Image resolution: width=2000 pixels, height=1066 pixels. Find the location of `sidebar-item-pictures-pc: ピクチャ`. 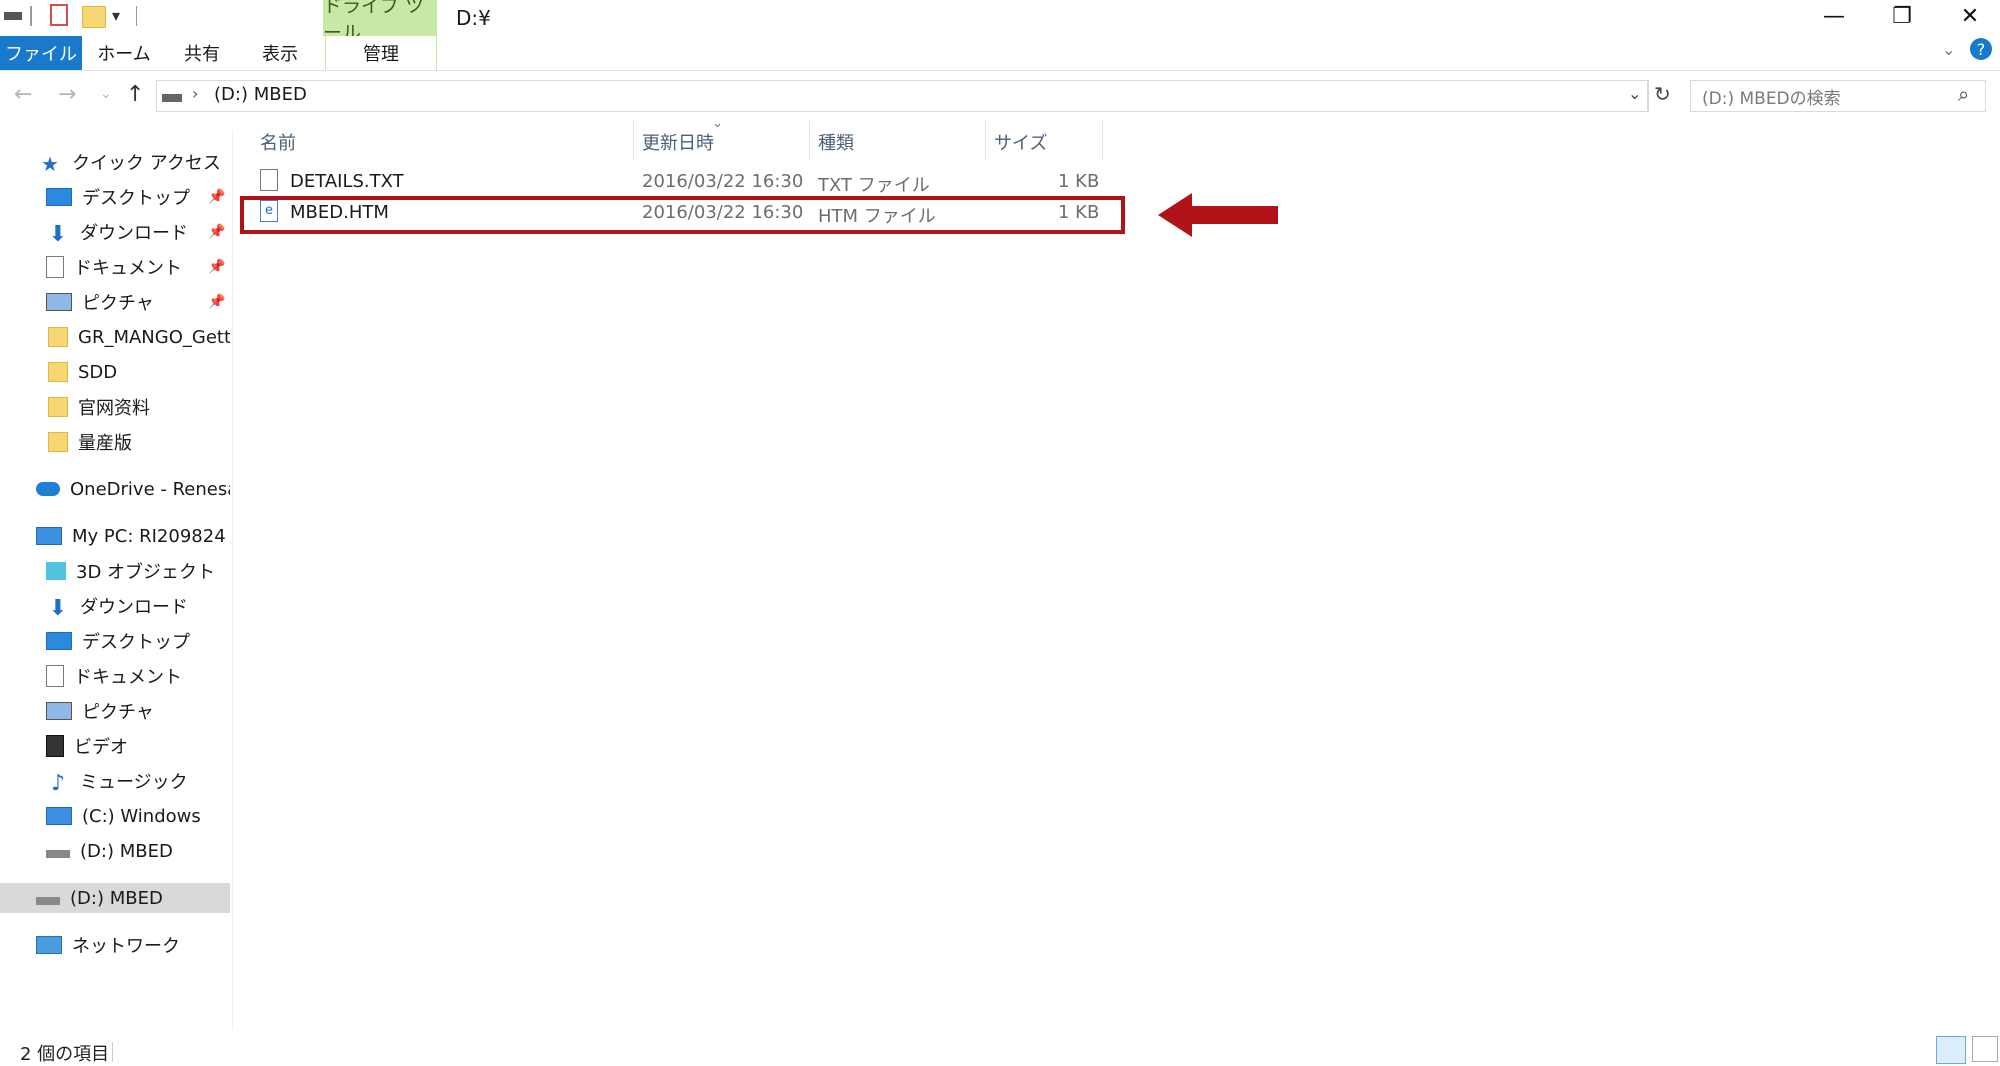

sidebar-item-pictures-pc: ピクチャ is located at coordinates (115, 711).